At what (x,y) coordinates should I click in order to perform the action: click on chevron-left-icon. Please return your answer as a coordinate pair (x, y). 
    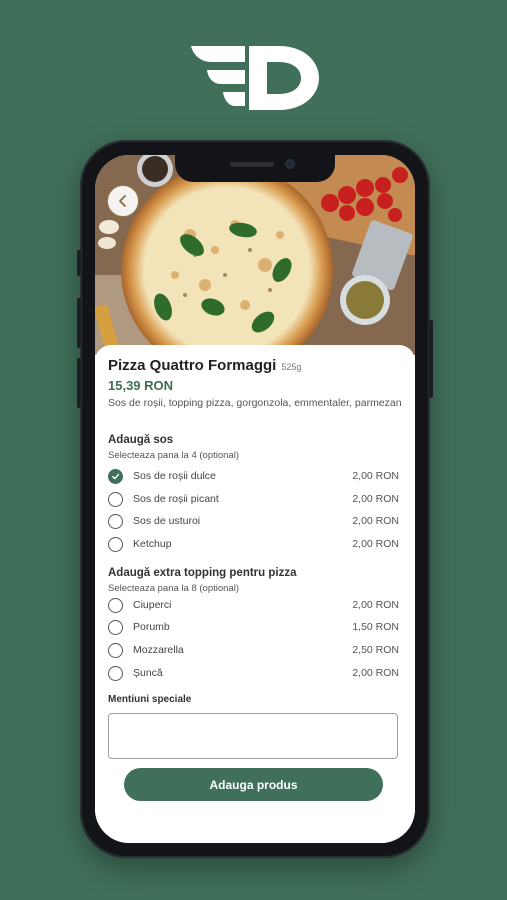
    Looking at the image, I should click on (122, 201).